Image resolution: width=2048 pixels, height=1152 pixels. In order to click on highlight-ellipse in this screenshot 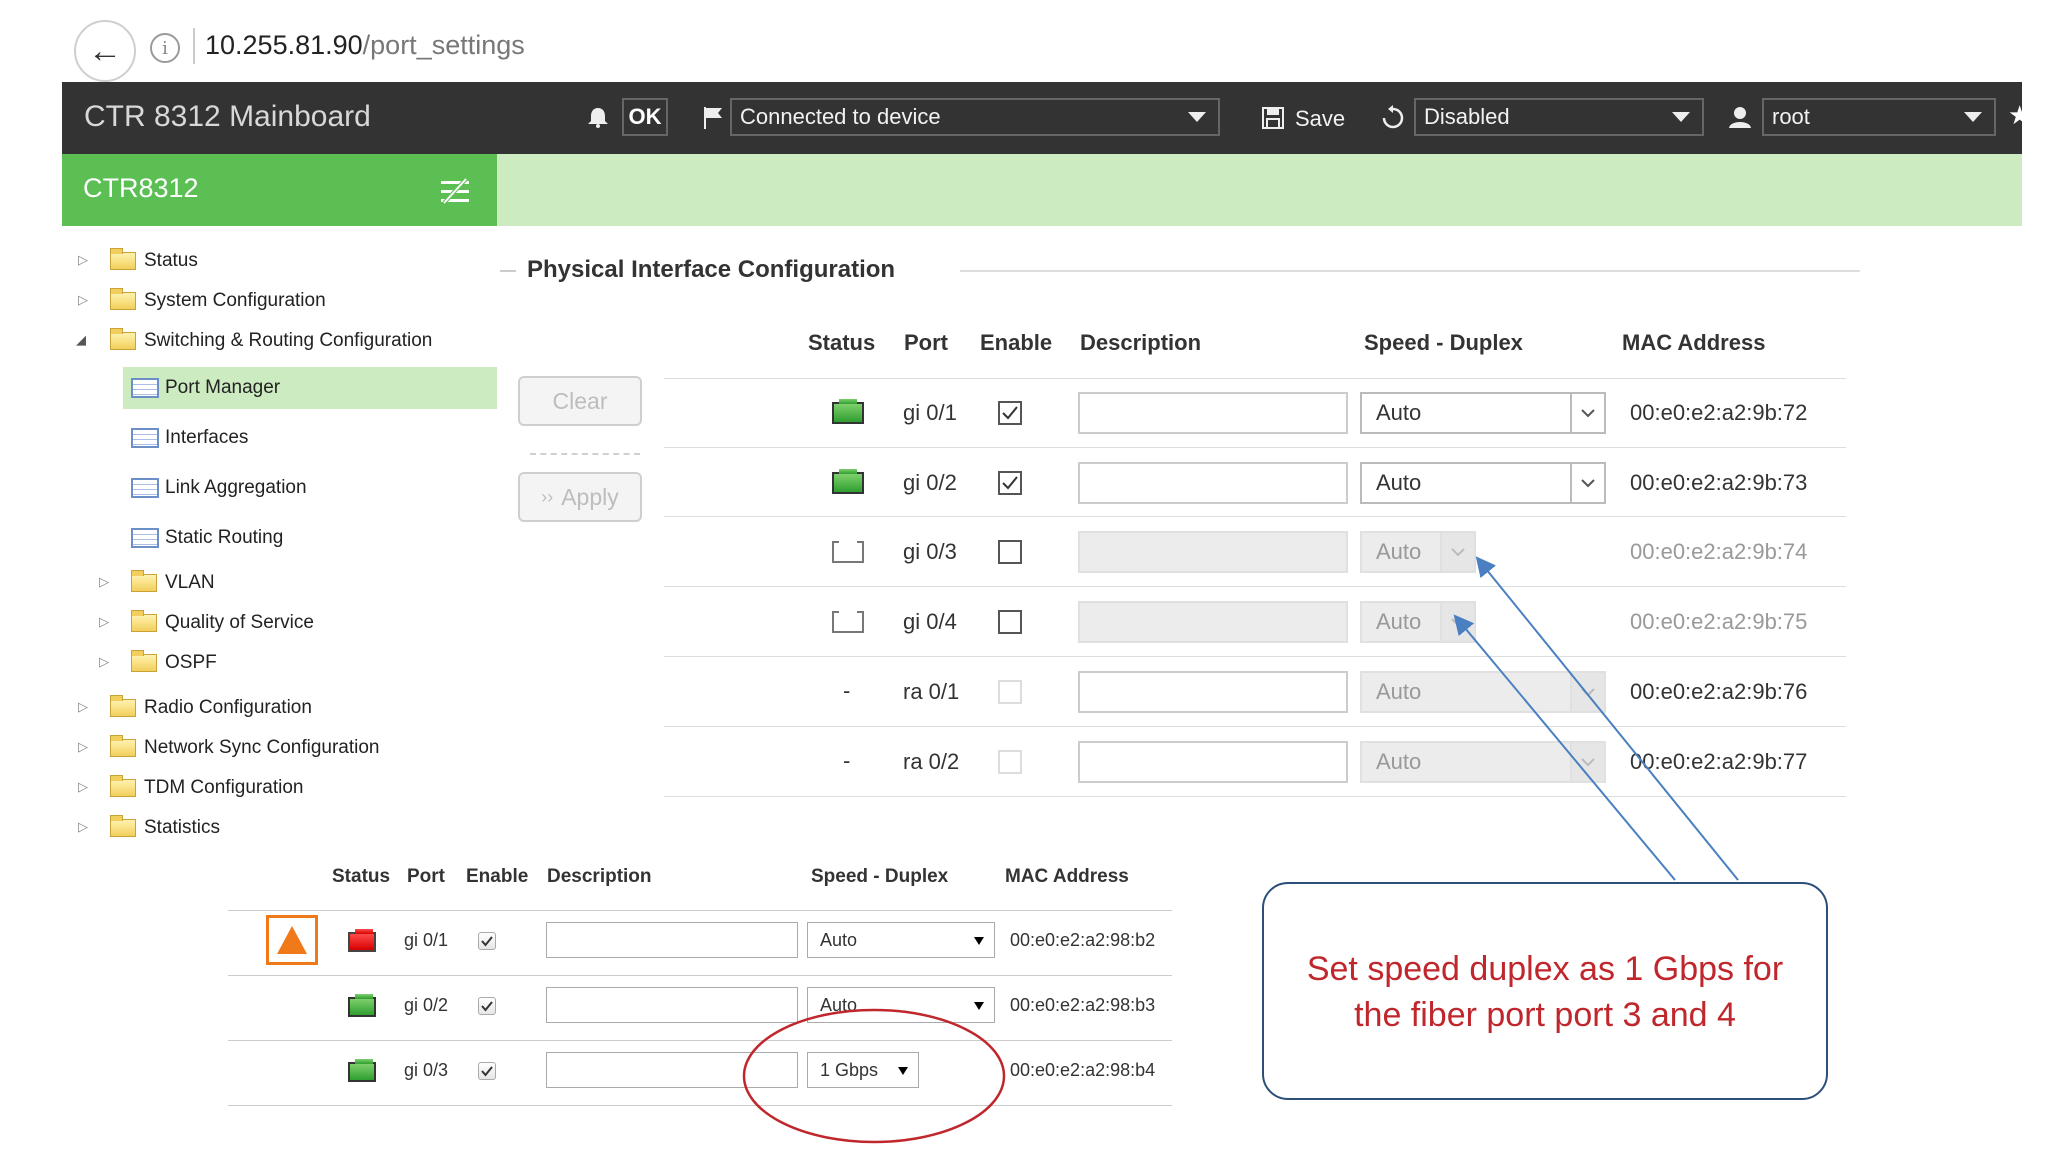, I will do `click(874, 1076)`.